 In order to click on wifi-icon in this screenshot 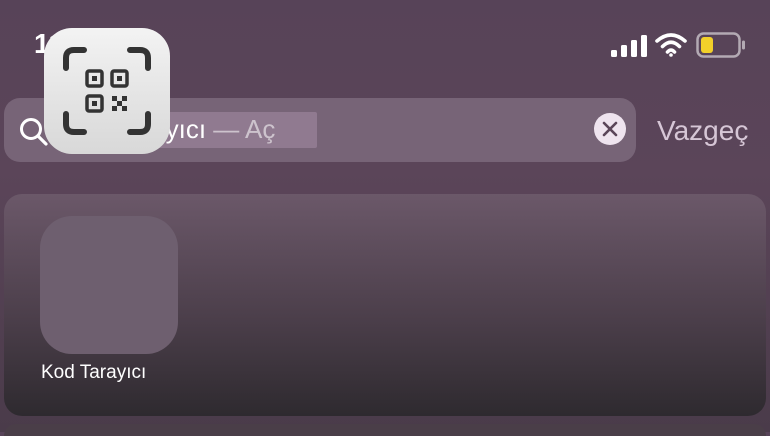, I will do `click(671, 45)`.